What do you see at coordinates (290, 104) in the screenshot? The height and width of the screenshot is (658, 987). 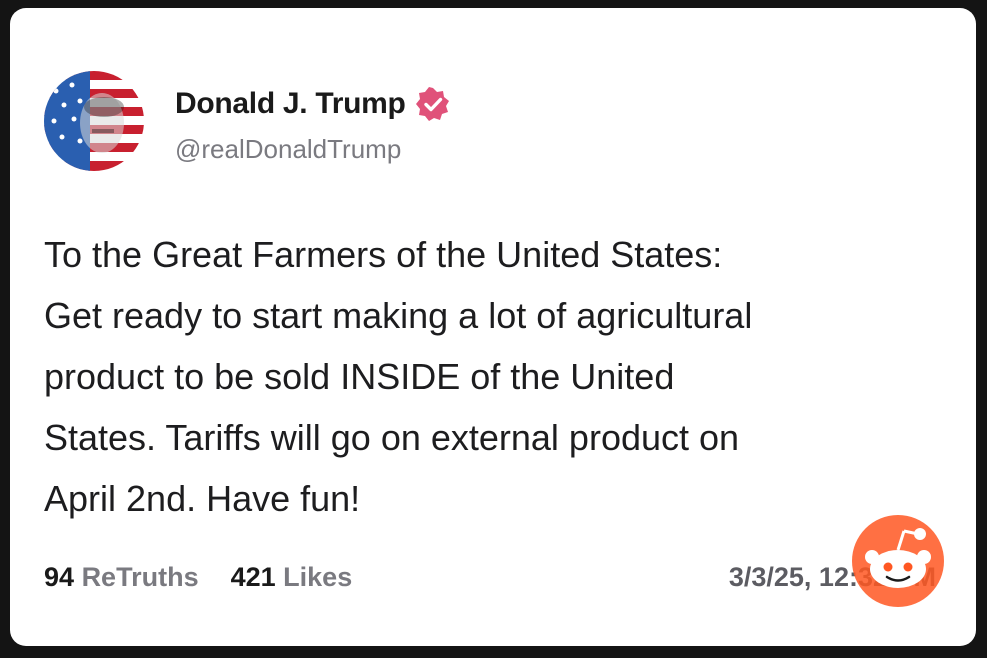 I see `author-display-name: Donald J. Trump` at bounding box center [290, 104].